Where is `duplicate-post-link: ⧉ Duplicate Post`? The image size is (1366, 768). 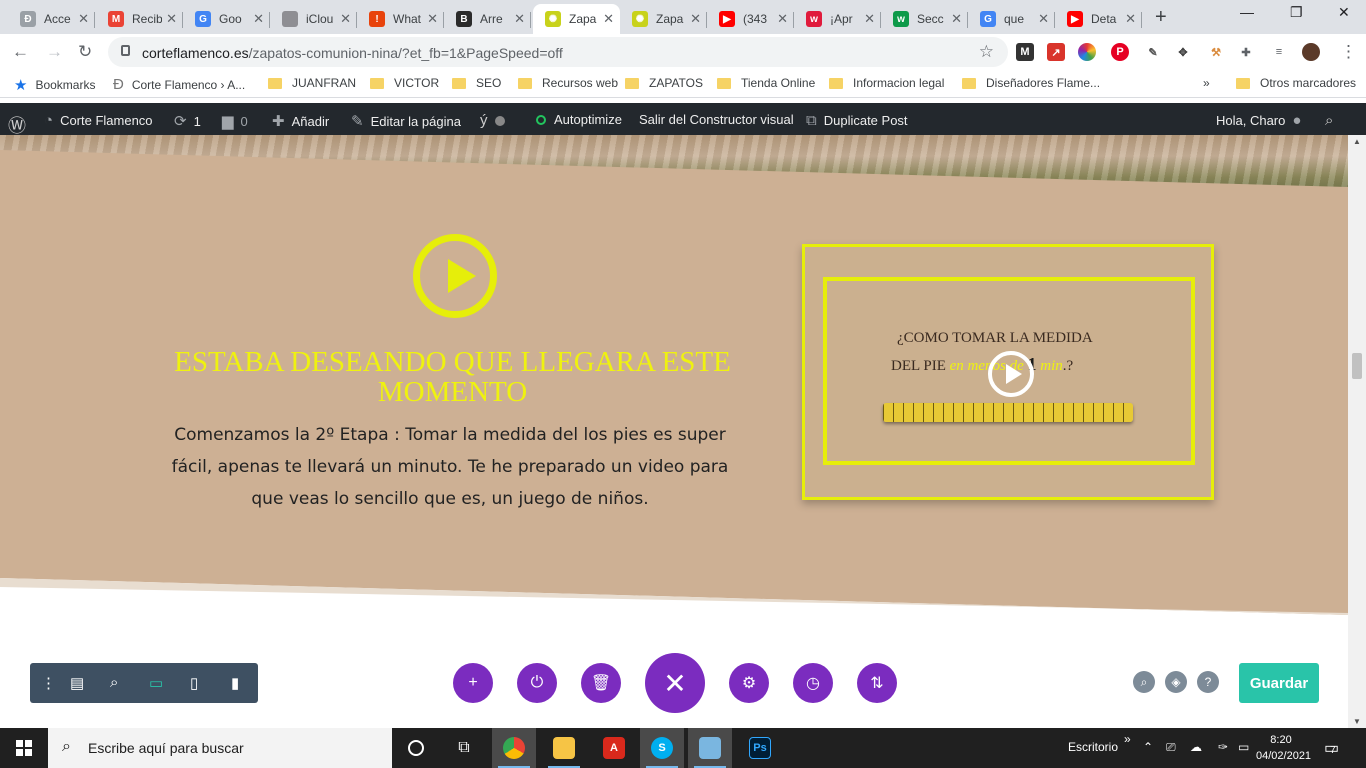 duplicate-post-link: ⧉ Duplicate Post is located at coordinates (857, 120).